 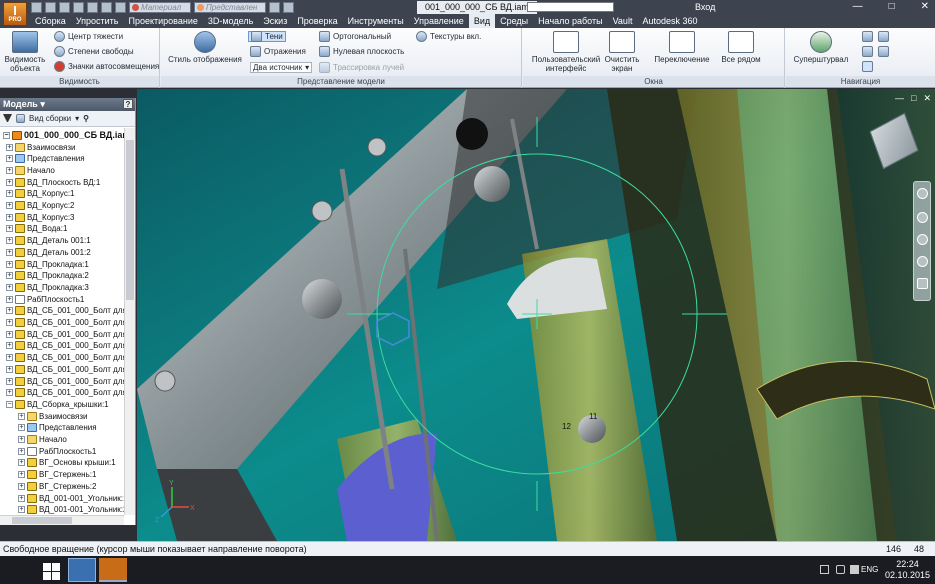 I want to click on steering-wheel-button: Суперштурвал, so click(x=821, y=47).